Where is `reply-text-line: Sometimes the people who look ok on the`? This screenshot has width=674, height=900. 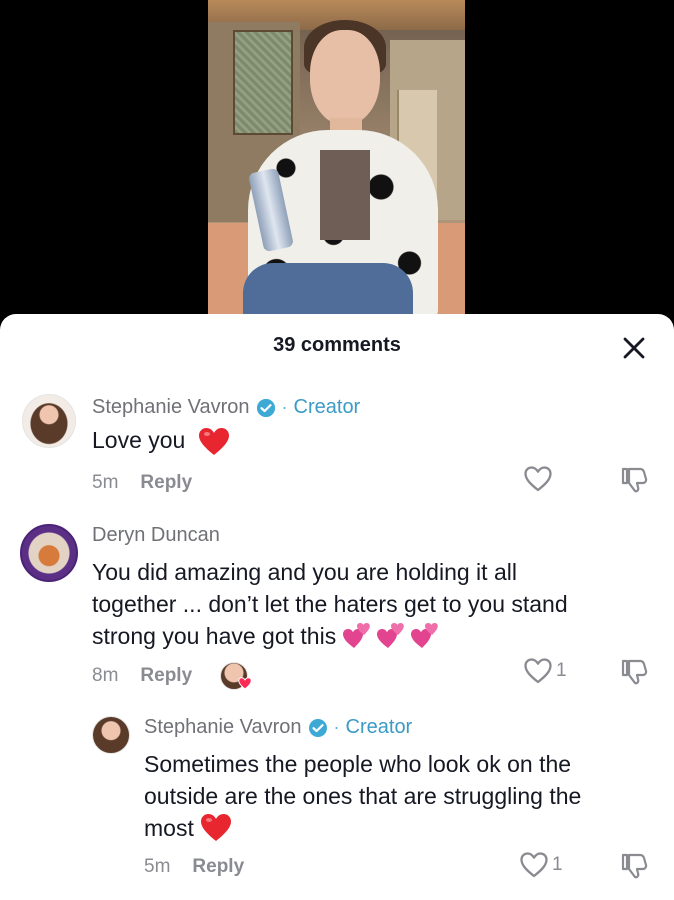
reply-text-line: Sometimes the people who look ok on the is located at coordinates (358, 764).